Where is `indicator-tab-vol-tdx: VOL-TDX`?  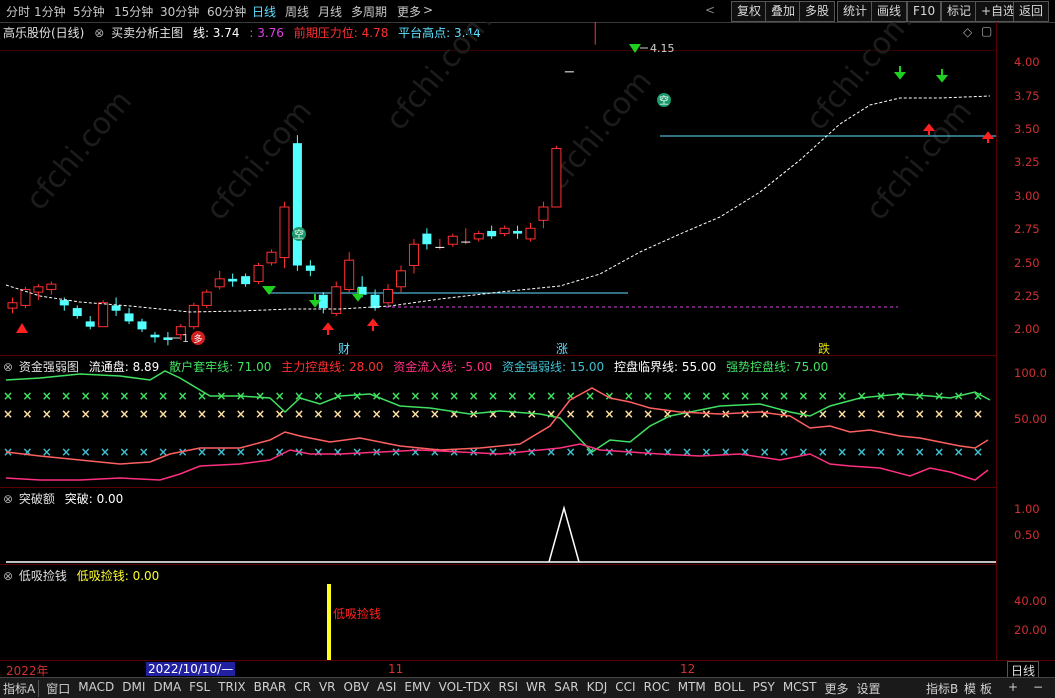
indicator-tab-vol-tdx: VOL-TDX is located at coordinates (465, 687).